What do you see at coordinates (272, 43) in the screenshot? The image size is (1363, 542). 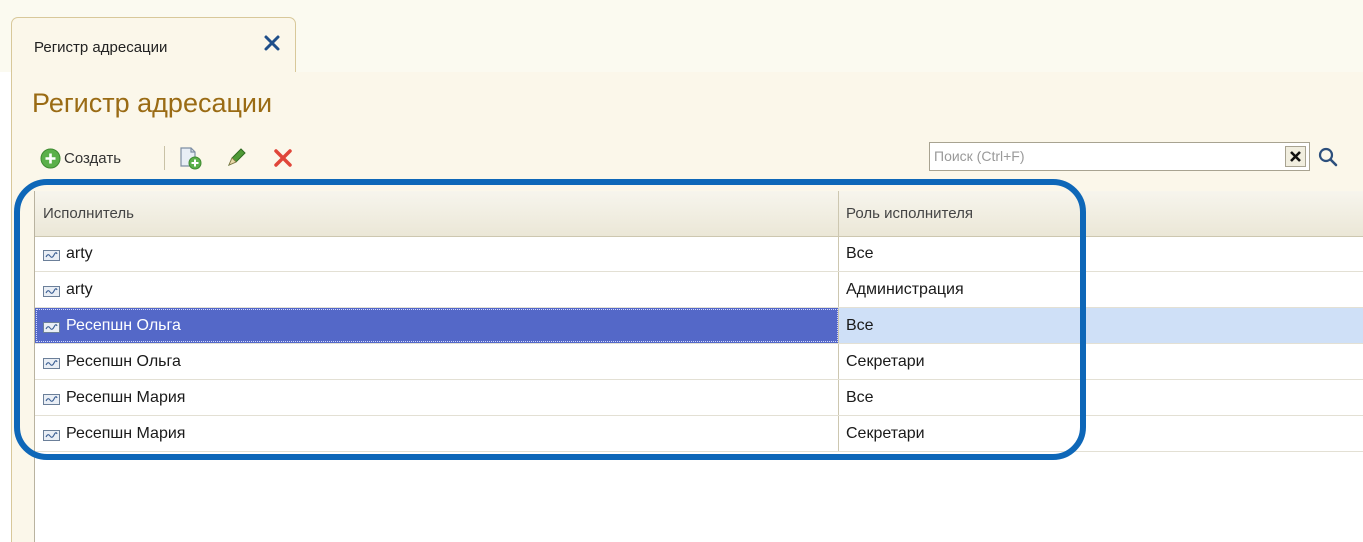 I see `close-icon` at bounding box center [272, 43].